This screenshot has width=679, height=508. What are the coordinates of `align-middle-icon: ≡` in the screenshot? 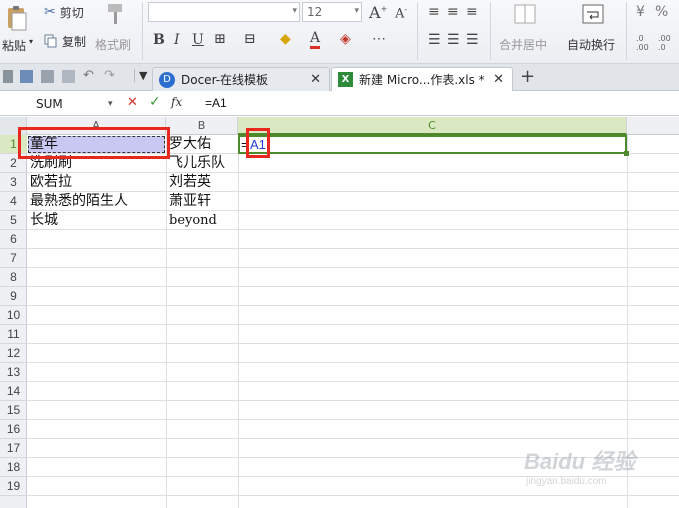 It's located at (453, 12).